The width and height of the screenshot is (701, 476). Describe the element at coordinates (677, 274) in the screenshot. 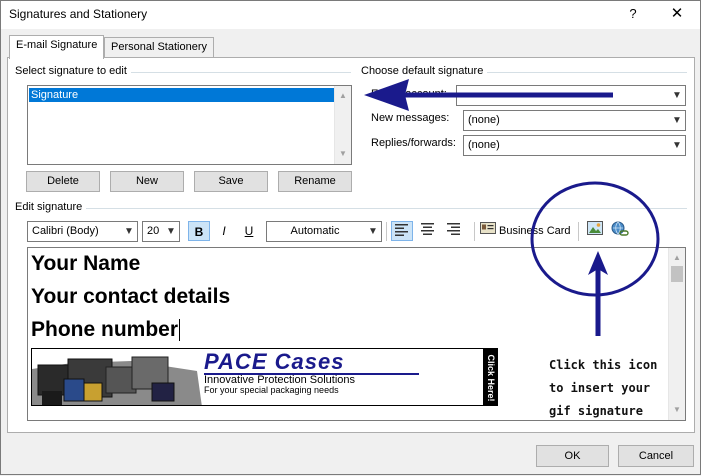

I see `scroll-thumb` at that location.